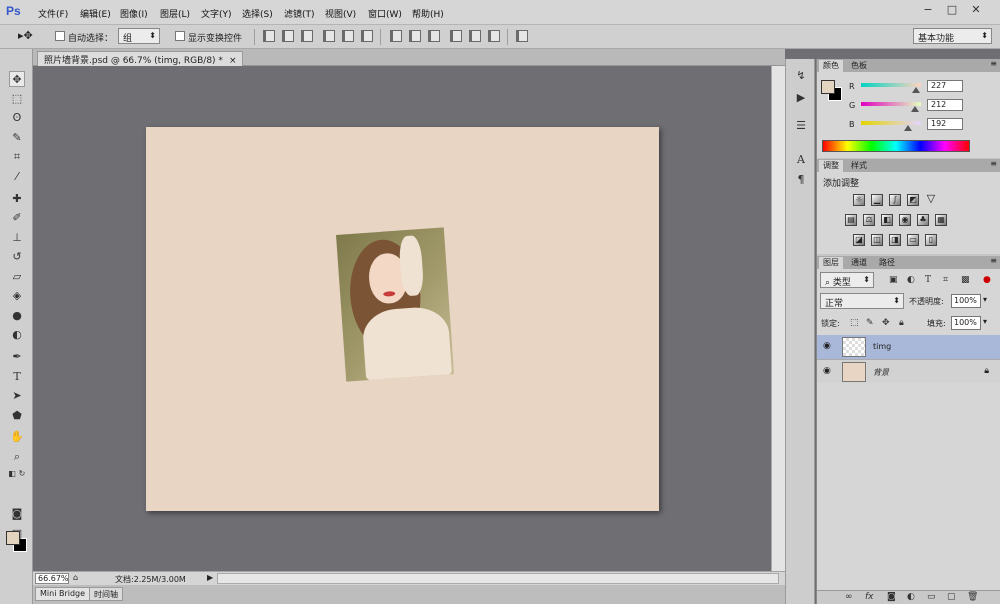 The width and height of the screenshot is (1000, 604). What do you see at coordinates (367, 36) in the screenshot?
I see `align-right-icon` at bounding box center [367, 36].